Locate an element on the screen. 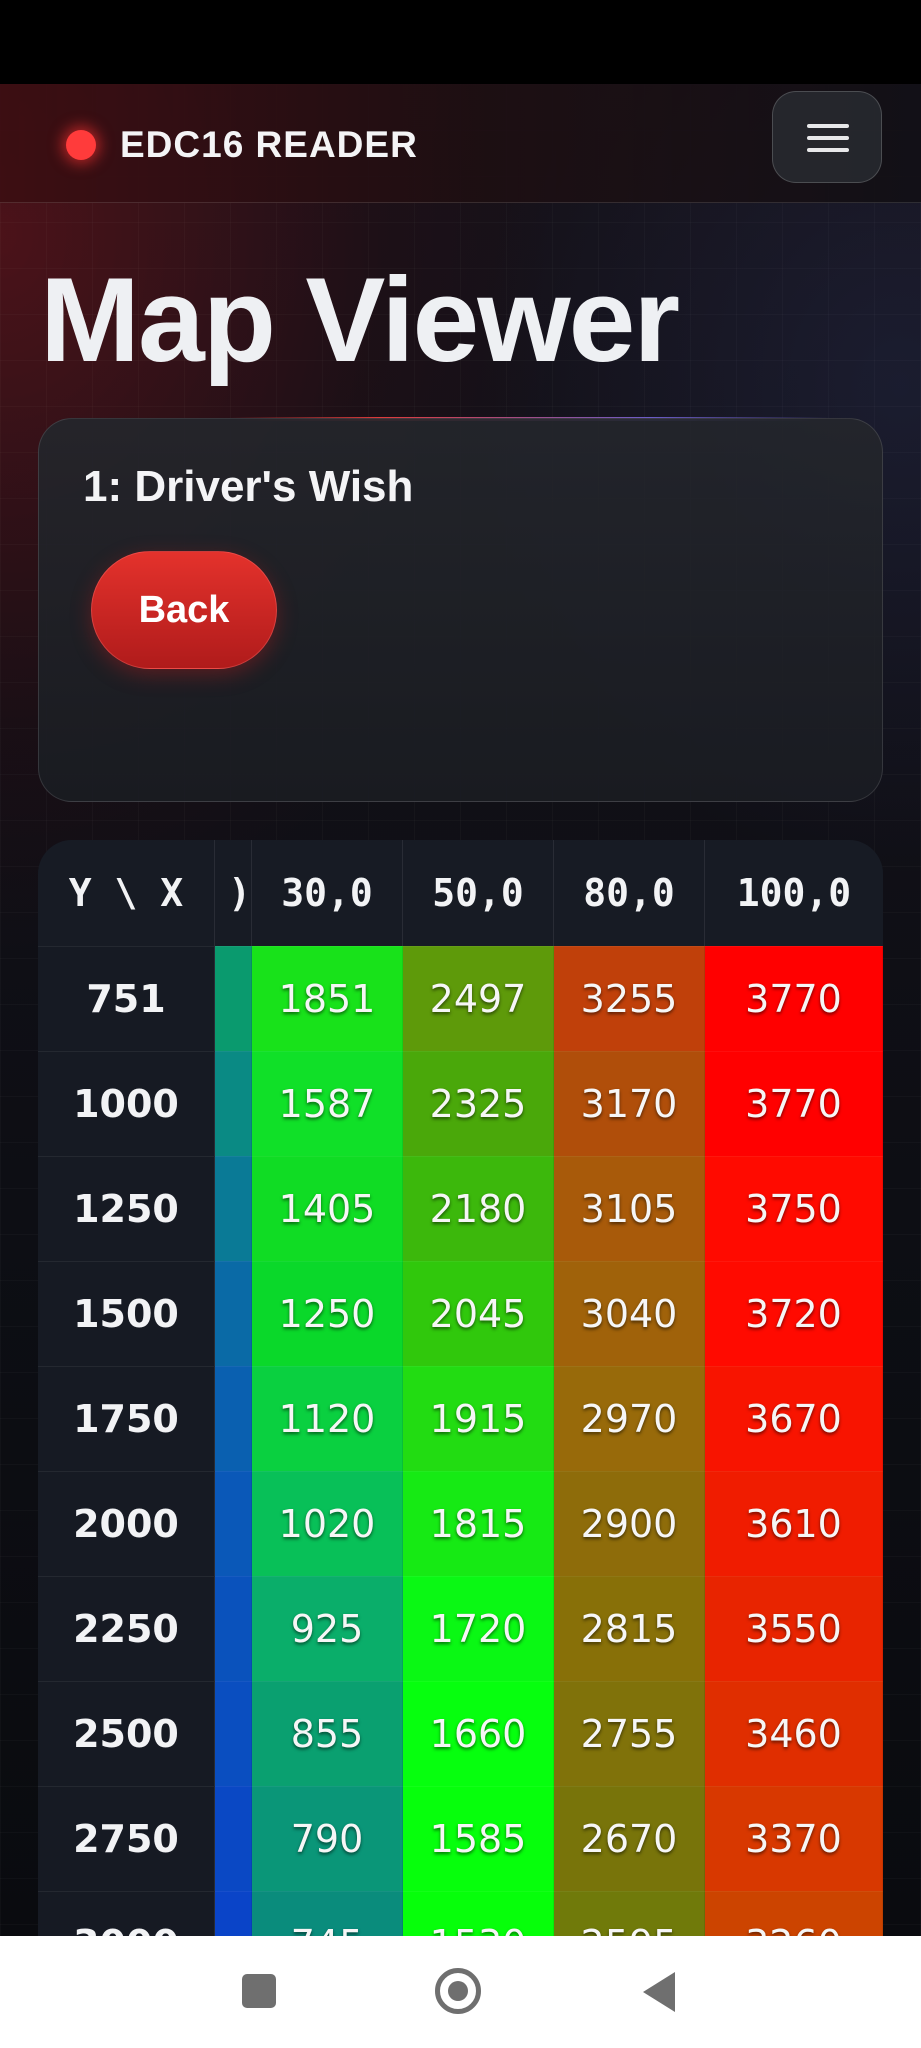  table-cell: 3720 is located at coordinates (794, 1313).